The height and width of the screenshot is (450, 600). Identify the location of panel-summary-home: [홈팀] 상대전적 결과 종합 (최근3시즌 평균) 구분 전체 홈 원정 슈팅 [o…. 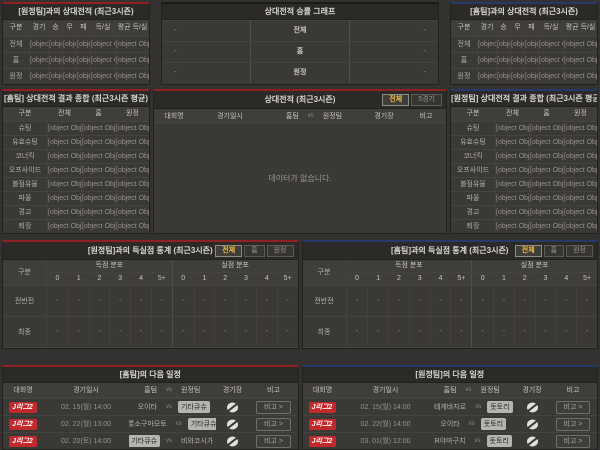
(76, 161).